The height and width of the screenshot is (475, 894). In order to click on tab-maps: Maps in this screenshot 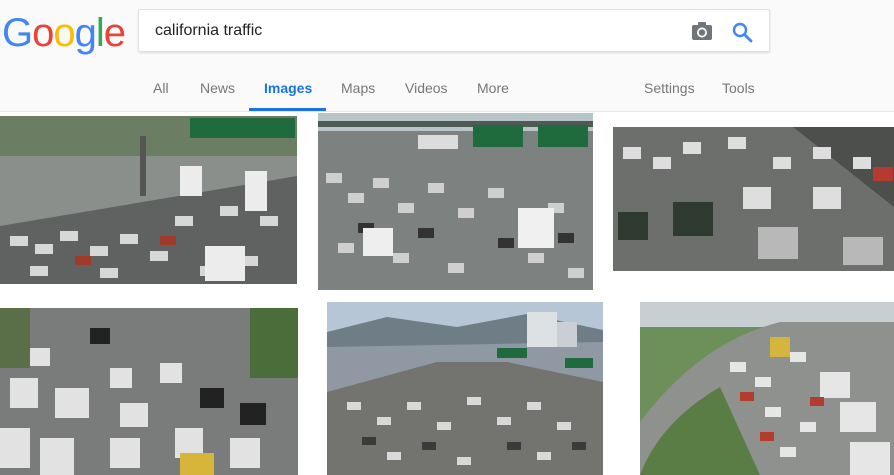, I will do `click(358, 88)`.